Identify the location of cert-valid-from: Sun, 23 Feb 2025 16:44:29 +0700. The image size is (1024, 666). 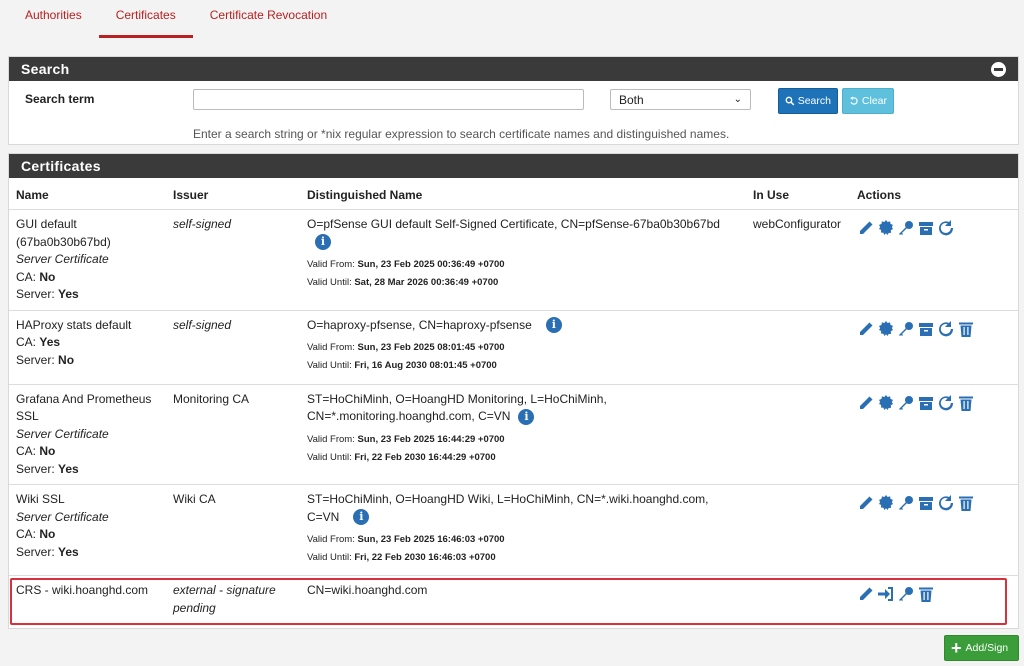
(431, 439).